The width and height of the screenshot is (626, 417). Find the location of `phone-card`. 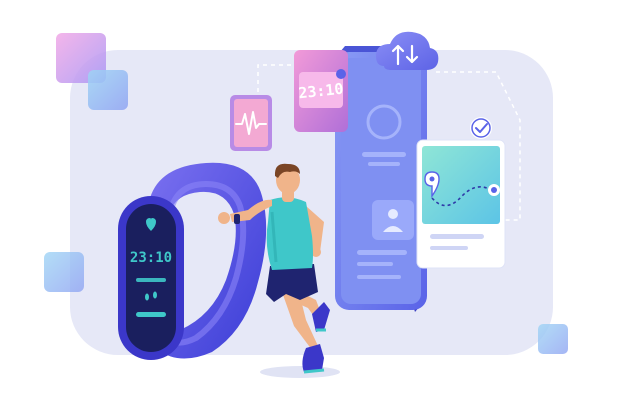

phone-card is located at coordinates (393, 220).